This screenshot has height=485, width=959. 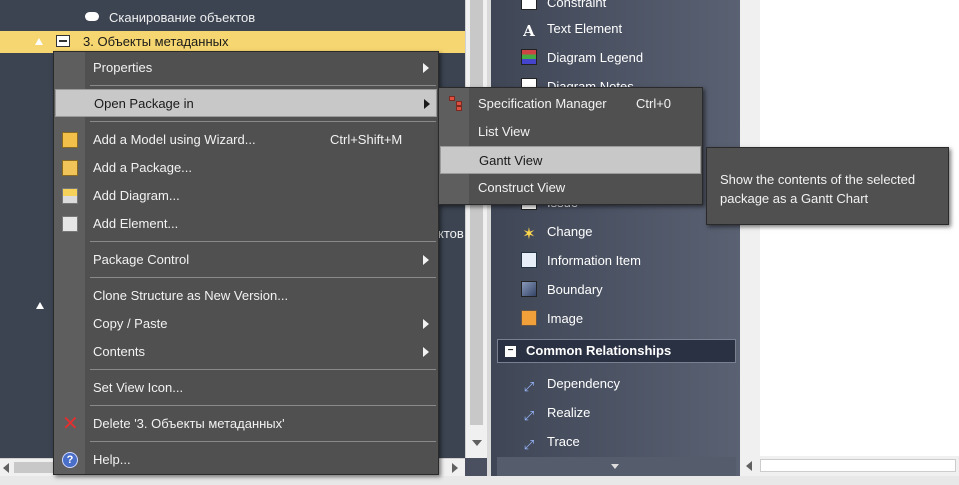 I want to click on menu-item-copy-paste: Copy / Paste, so click(x=246, y=324).